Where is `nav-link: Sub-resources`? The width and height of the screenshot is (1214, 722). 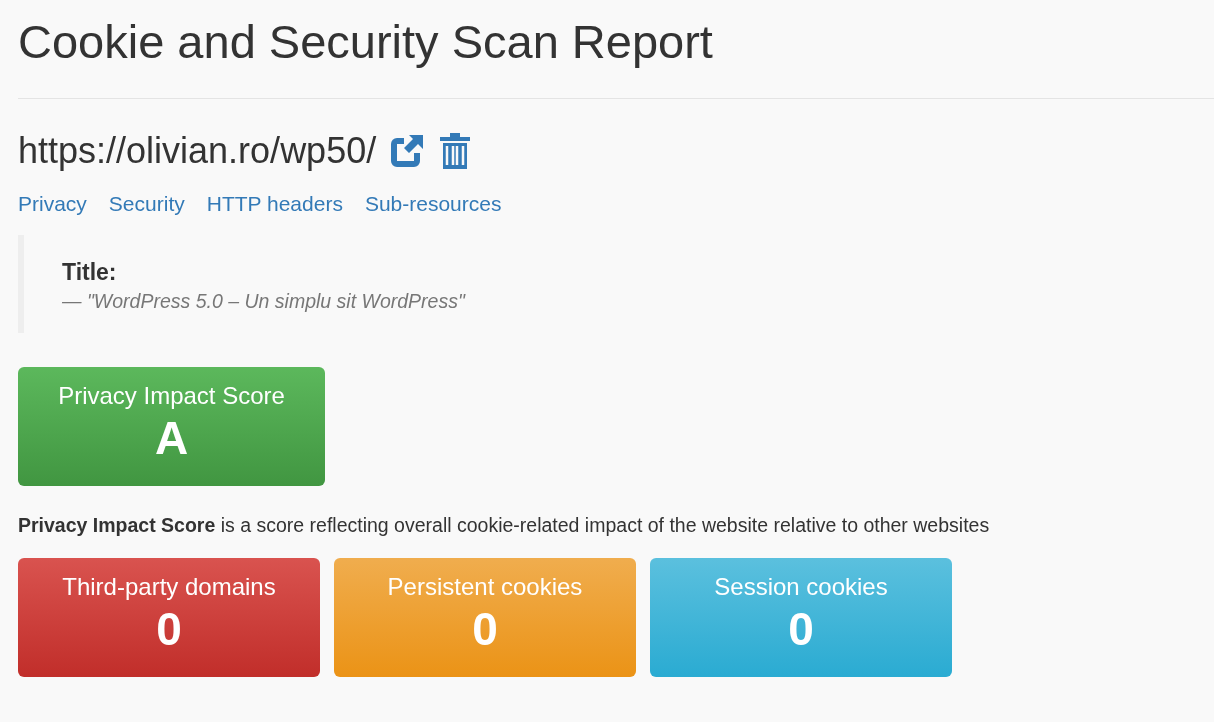 nav-link: Sub-resources is located at coordinates (433, 204).